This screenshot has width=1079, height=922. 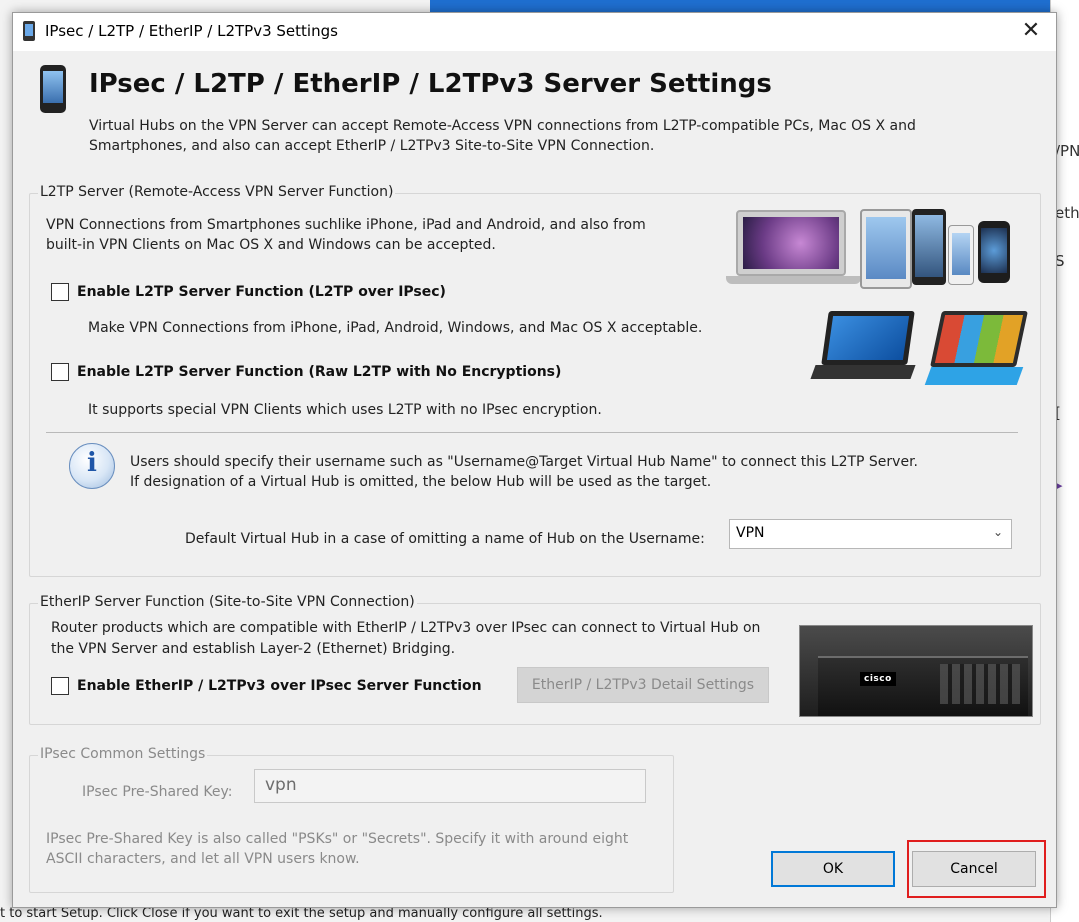 What do you see at coordinates (916, 671) in the screenshot?
I see `cisco-router-image: cisco` at bounding box center [916, 671].